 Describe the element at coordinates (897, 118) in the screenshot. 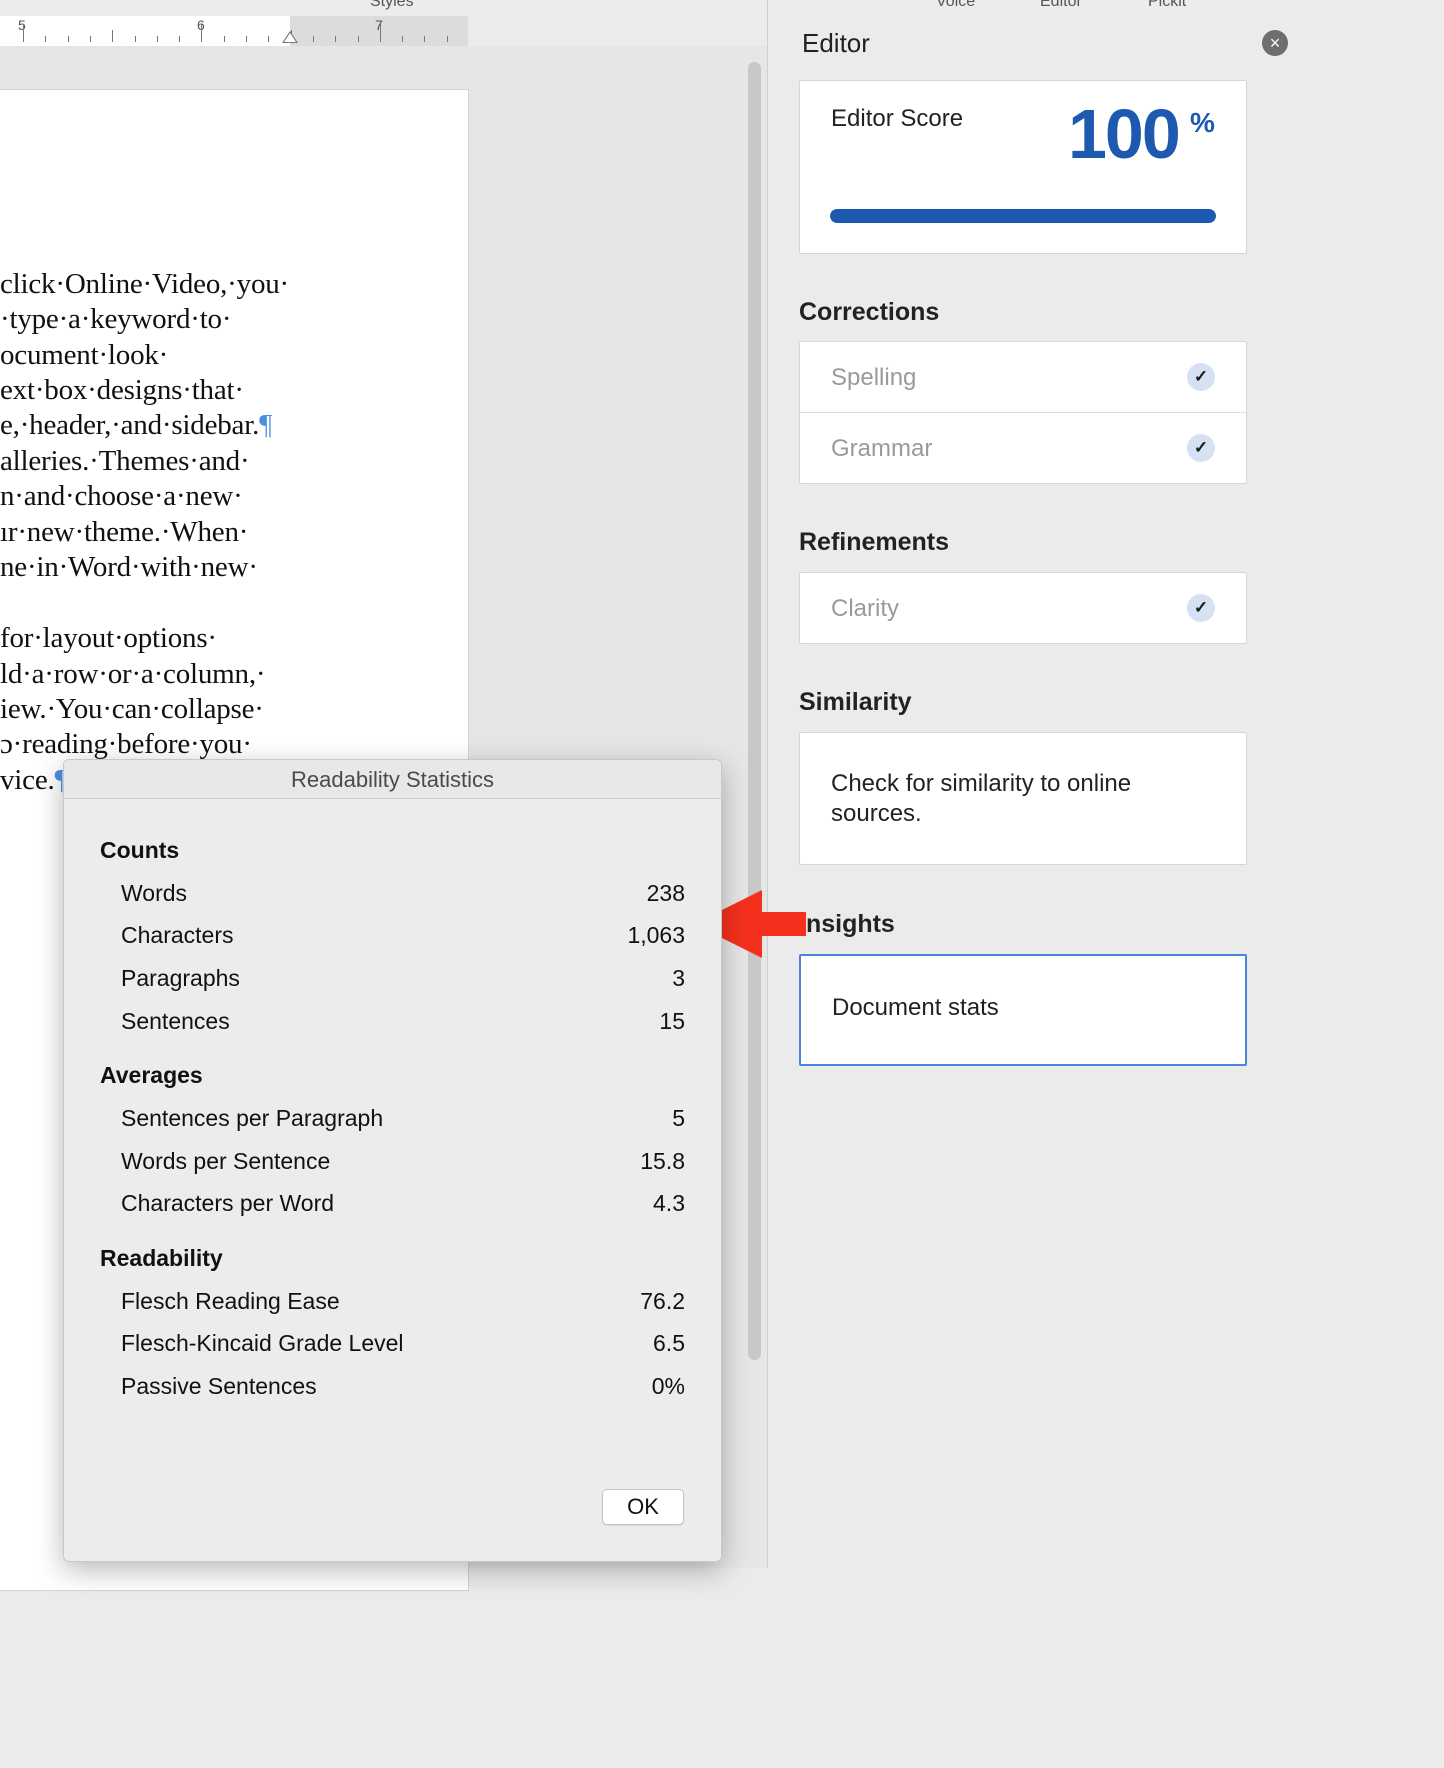

I see `editor-score-label: Editor Score` at that location.